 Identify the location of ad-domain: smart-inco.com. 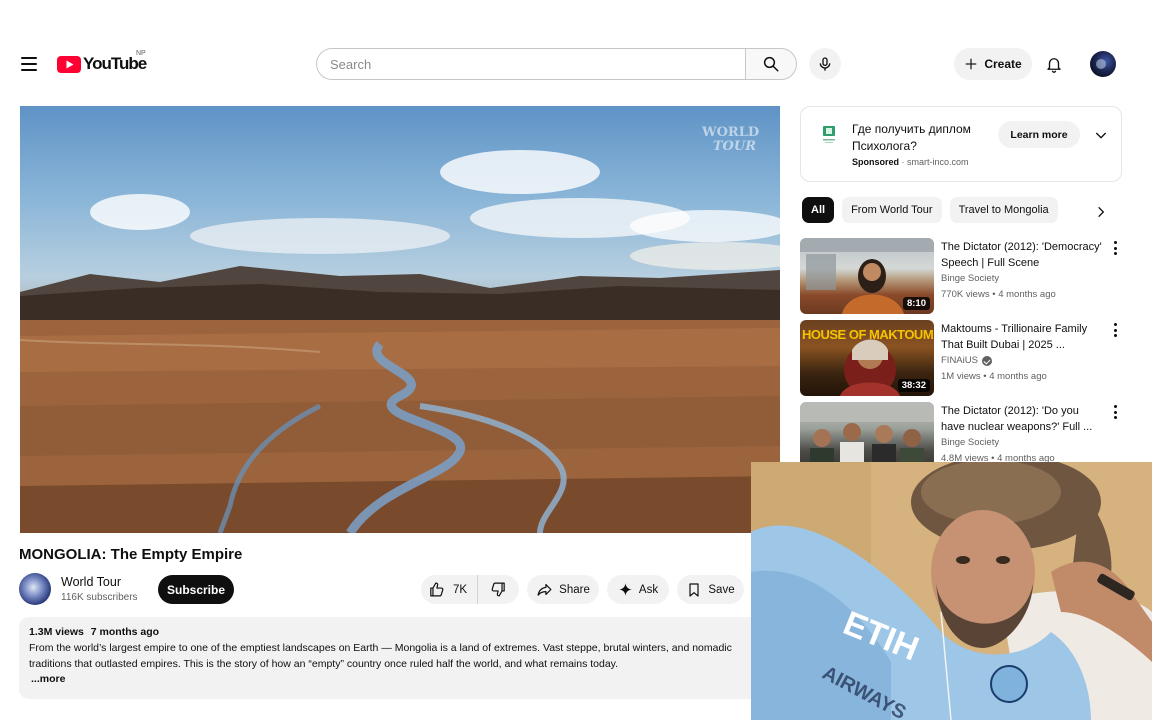
(938, 162).